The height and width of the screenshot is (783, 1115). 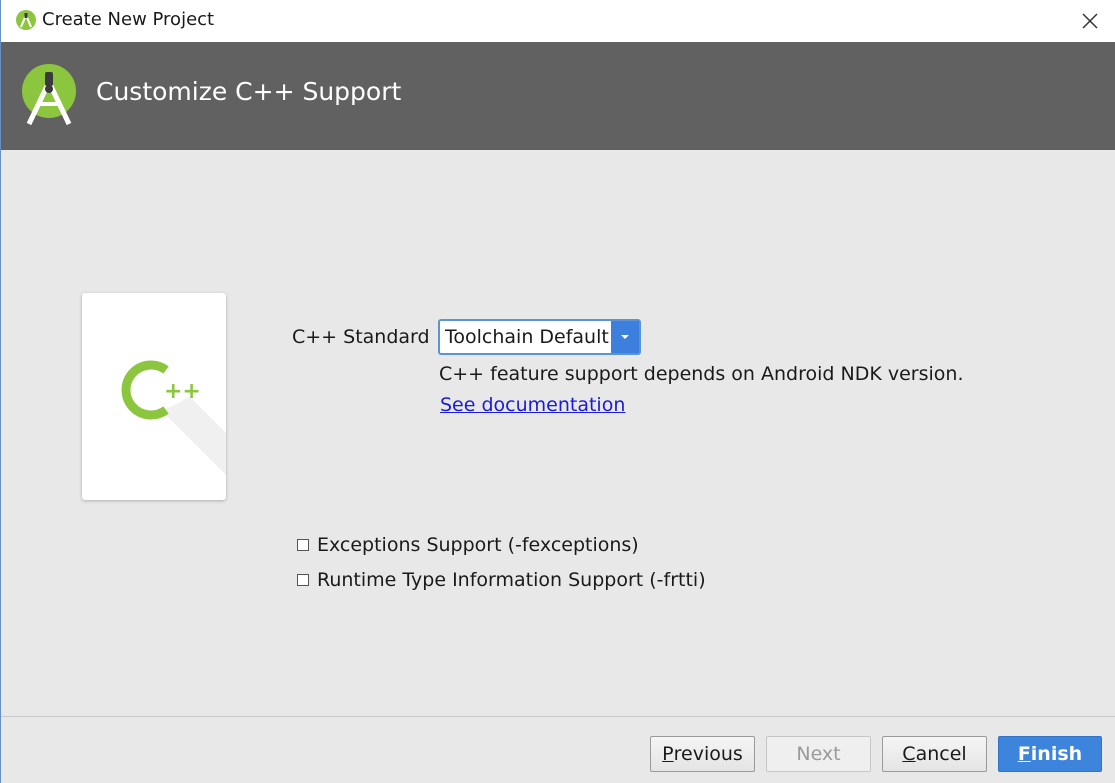 What do you see at coordinates (303, 580) in the screenshot?
I see `rtti-checkbox-box` at bounding box center [303, 580].